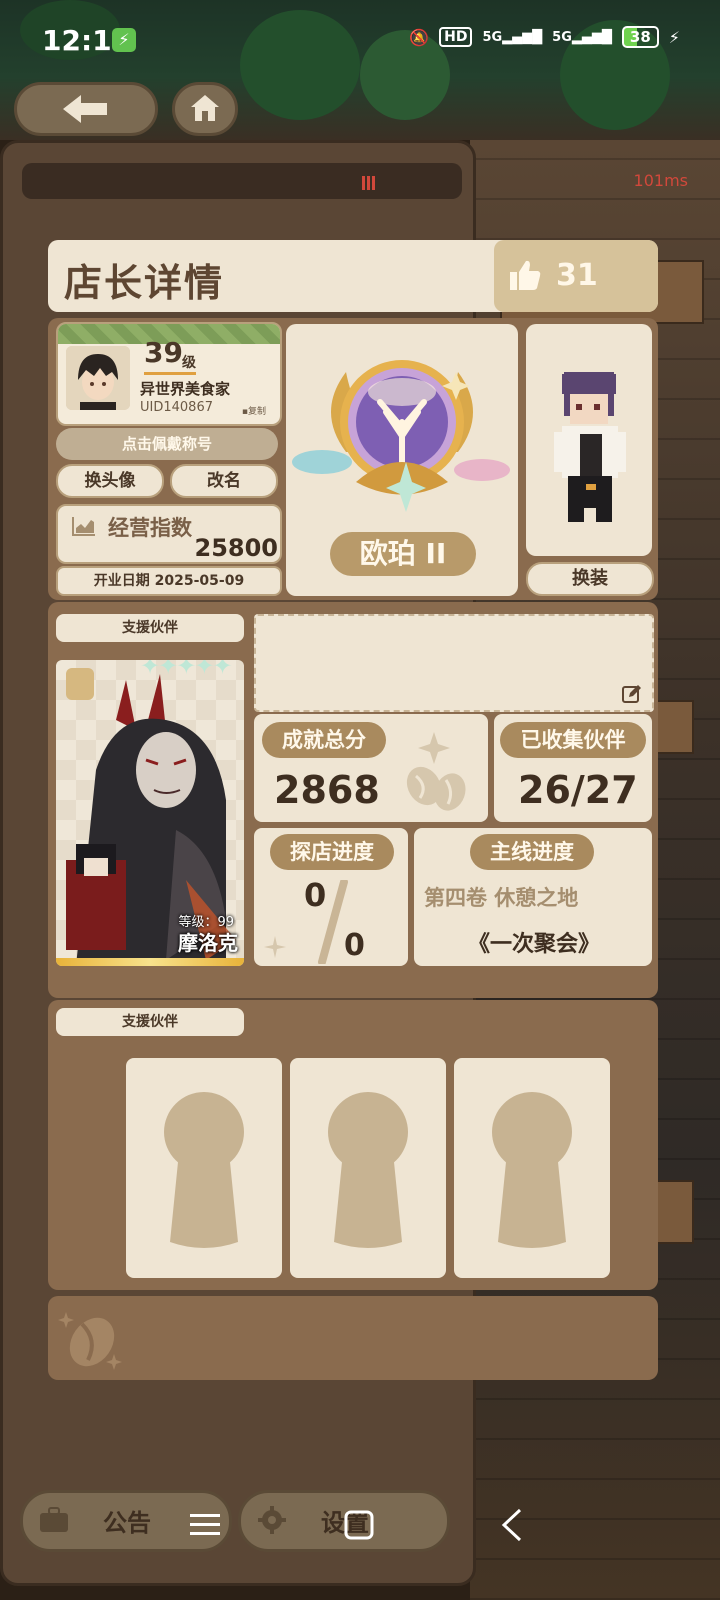 Image resolution: width=720 pixels, height=1600 pixels. Describe the element at coordinates (419, 37) in the screenshot. I see `mute-vibrate-icon: 🔕` at that location.